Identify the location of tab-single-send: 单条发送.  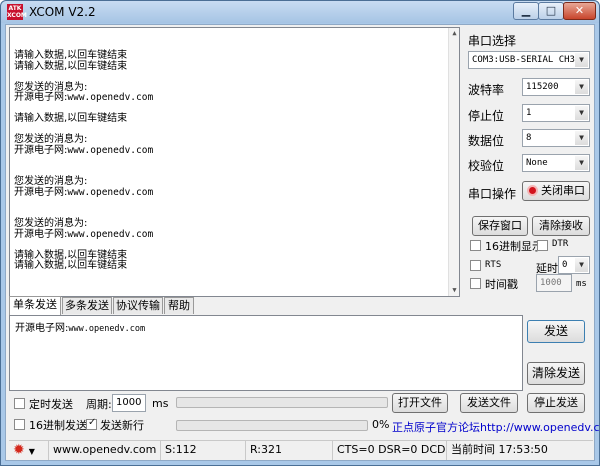
(35, 305).